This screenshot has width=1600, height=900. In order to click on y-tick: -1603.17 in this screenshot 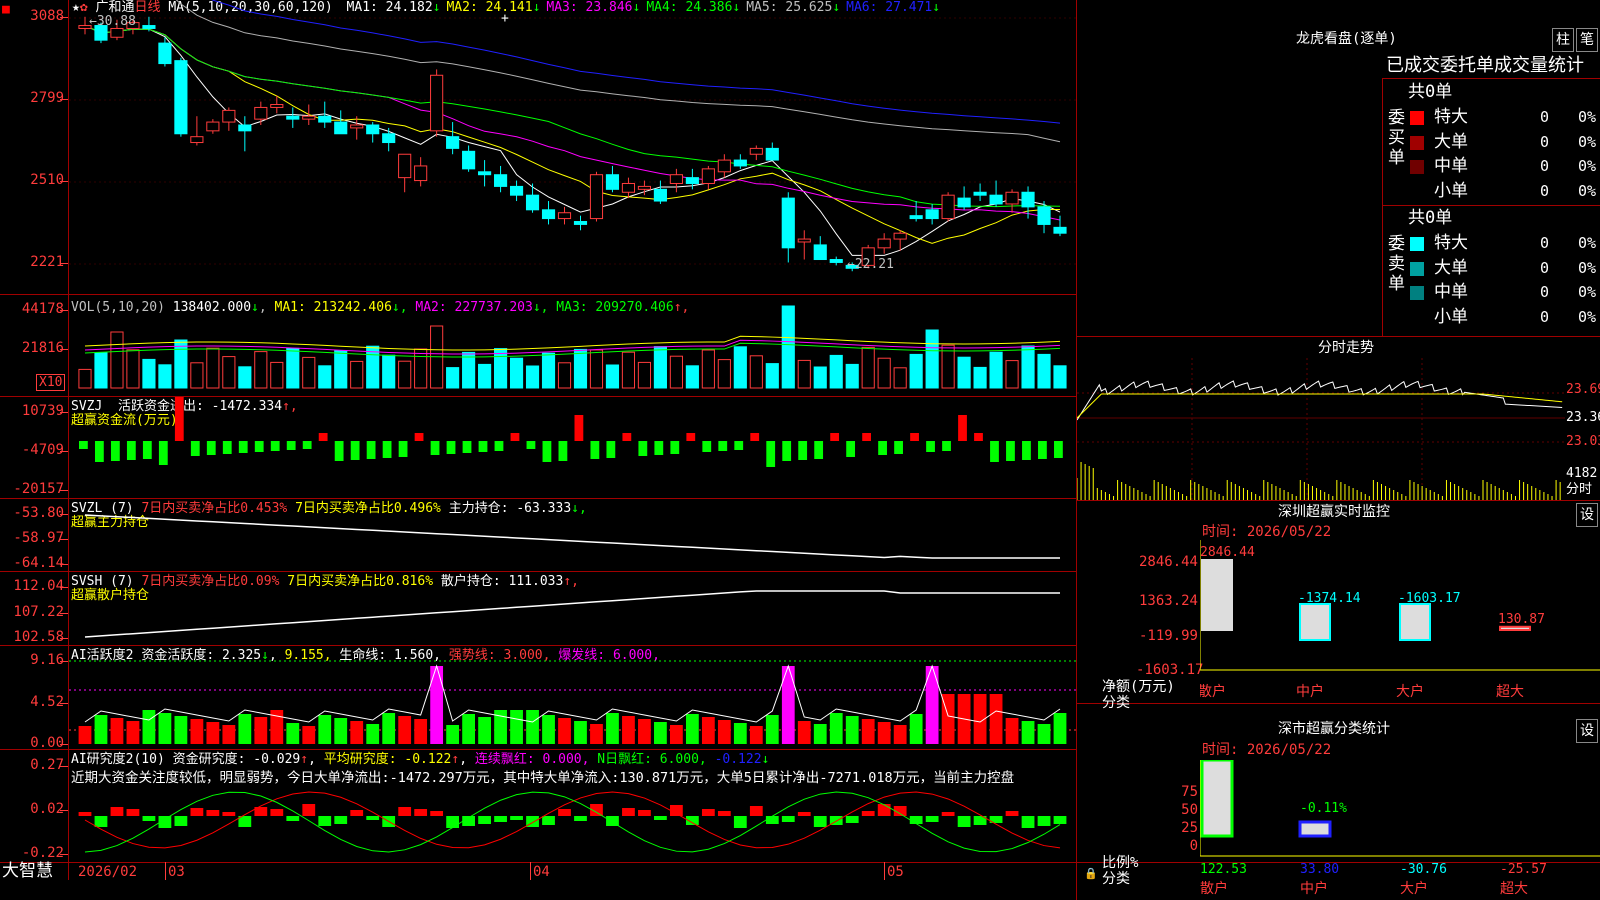, I will do `click(1170, 670)`.